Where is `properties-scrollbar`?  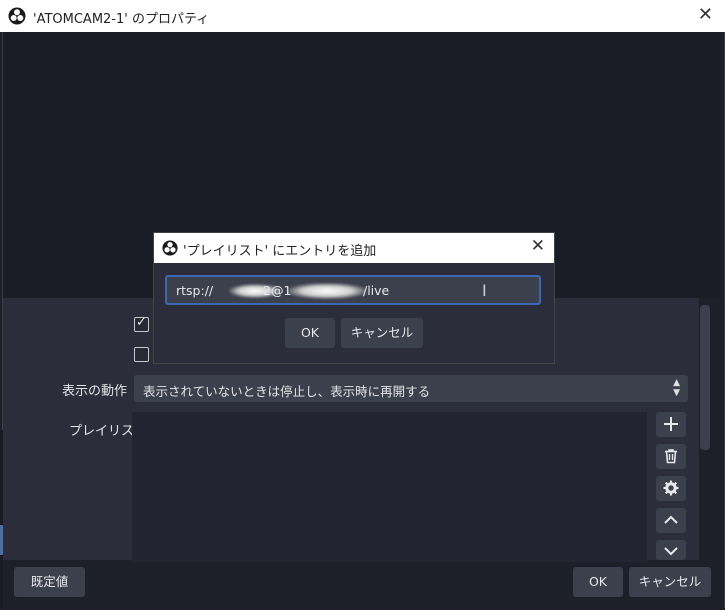
properties-scrollbar is located at coordinates (705, 377).